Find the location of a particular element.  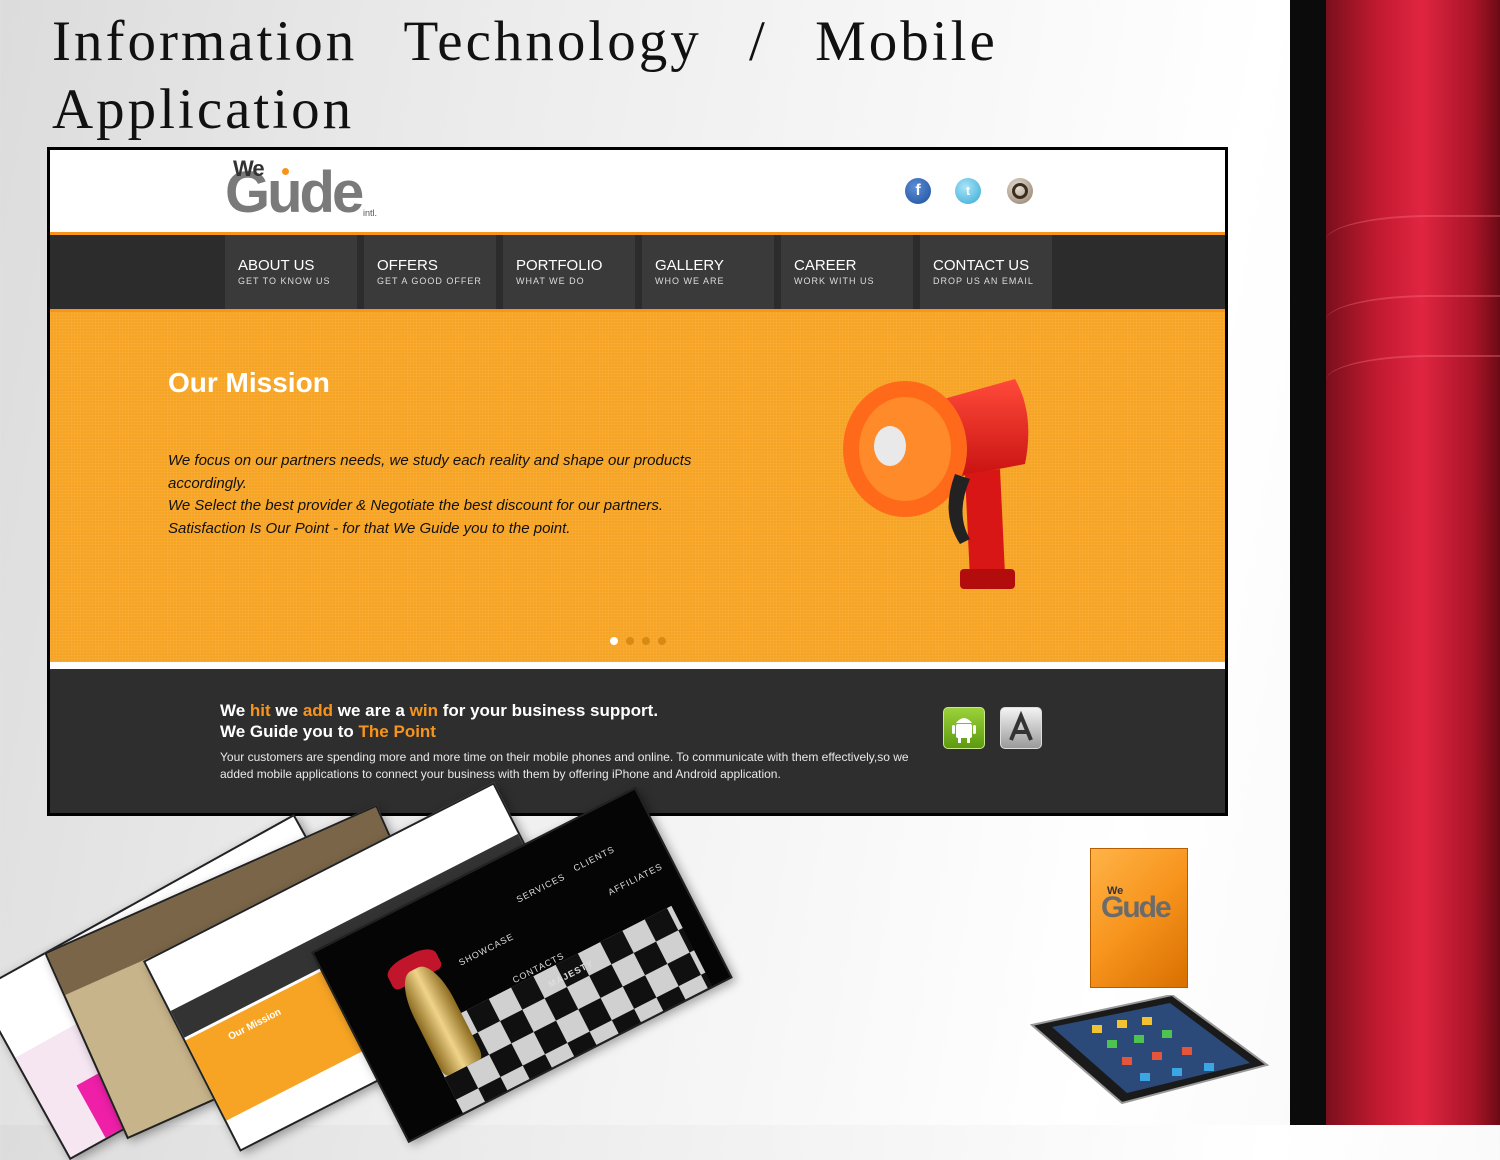

nav-career: CAREER WORK WITH US is located at coordinates (847, 272).